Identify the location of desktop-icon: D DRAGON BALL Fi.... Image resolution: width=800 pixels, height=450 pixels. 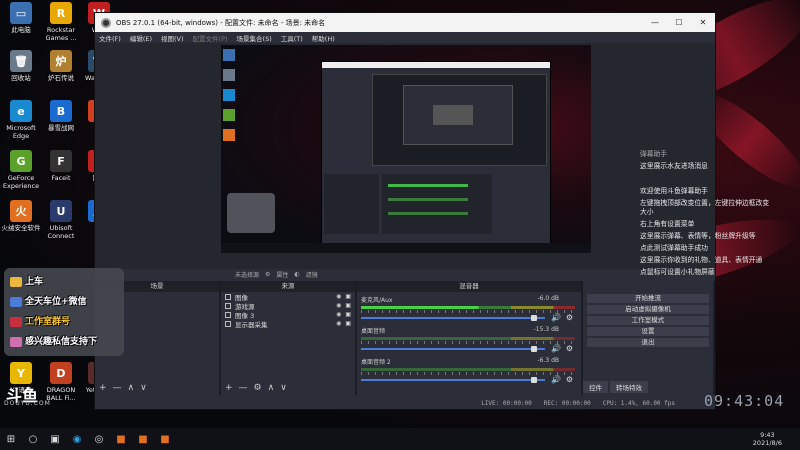
(61, 382).